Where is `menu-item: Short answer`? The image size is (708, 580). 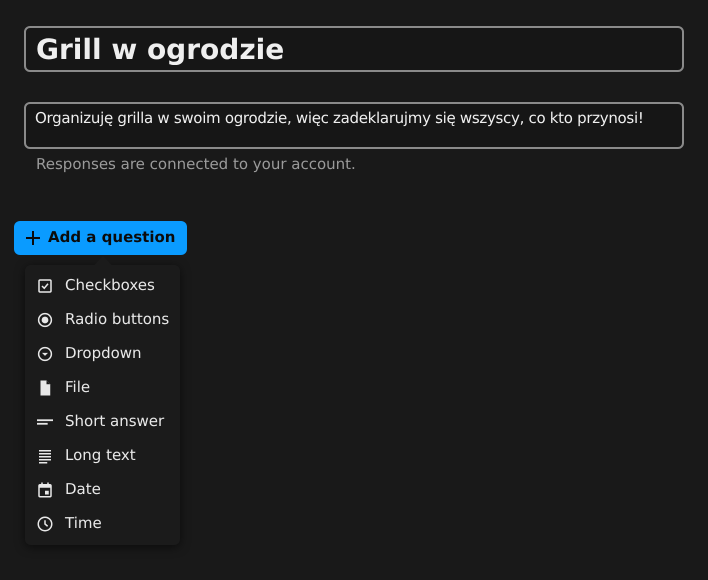
menu-item: Short answer is located at coordinates (102, 421).